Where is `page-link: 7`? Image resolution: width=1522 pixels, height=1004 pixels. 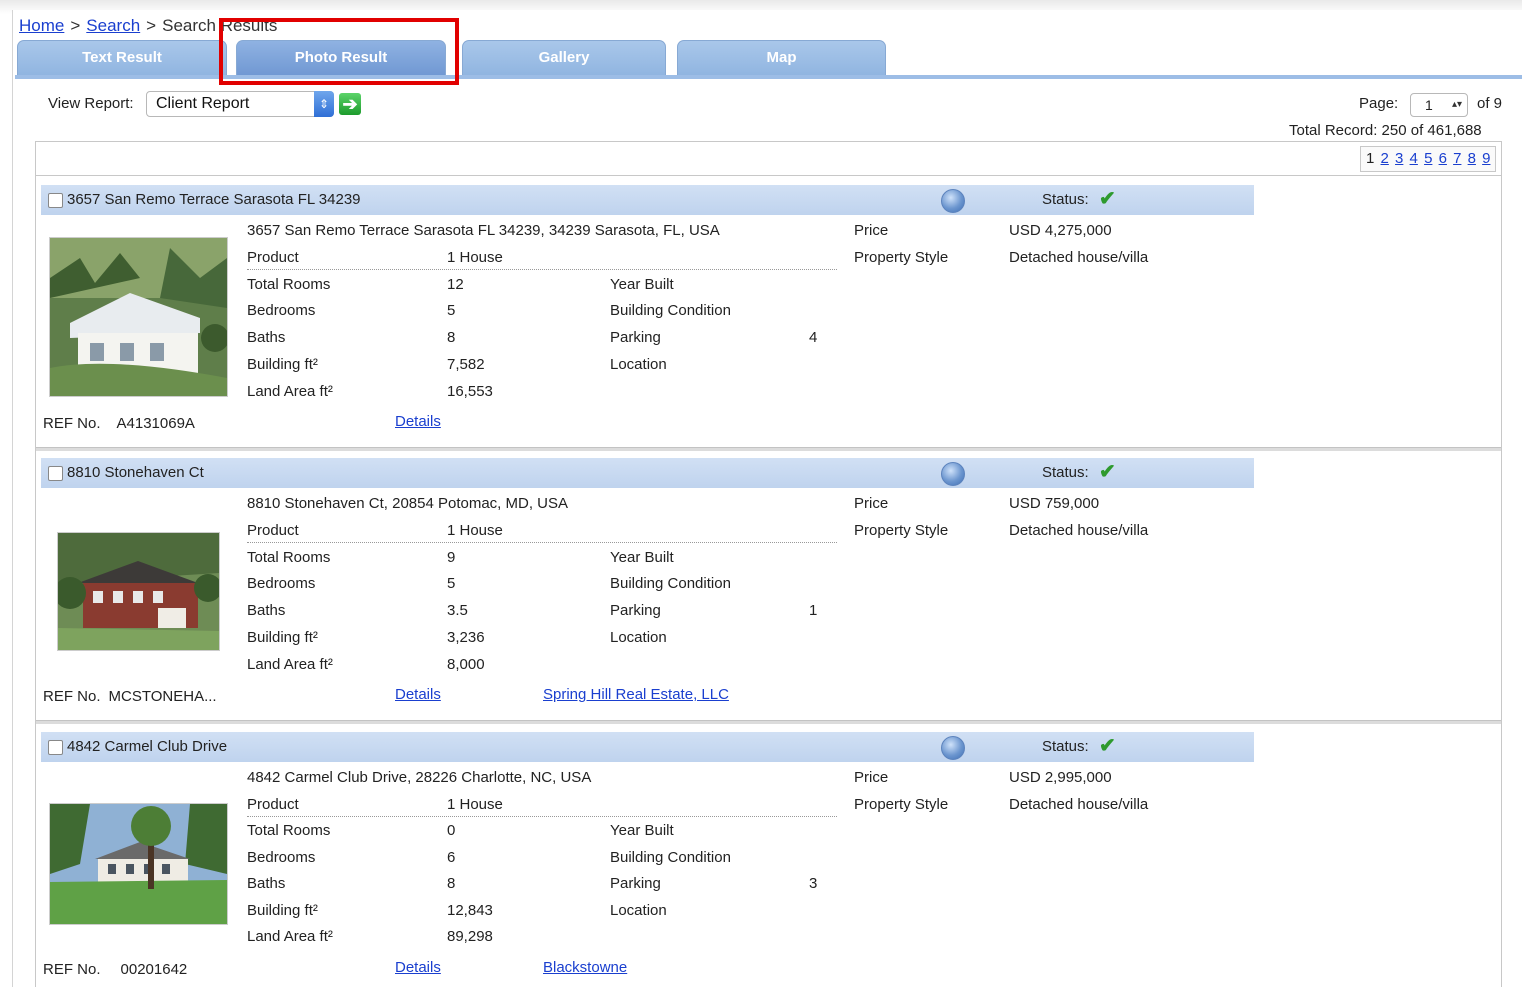 page-link: 7 is located at coordinates (1457, 158).